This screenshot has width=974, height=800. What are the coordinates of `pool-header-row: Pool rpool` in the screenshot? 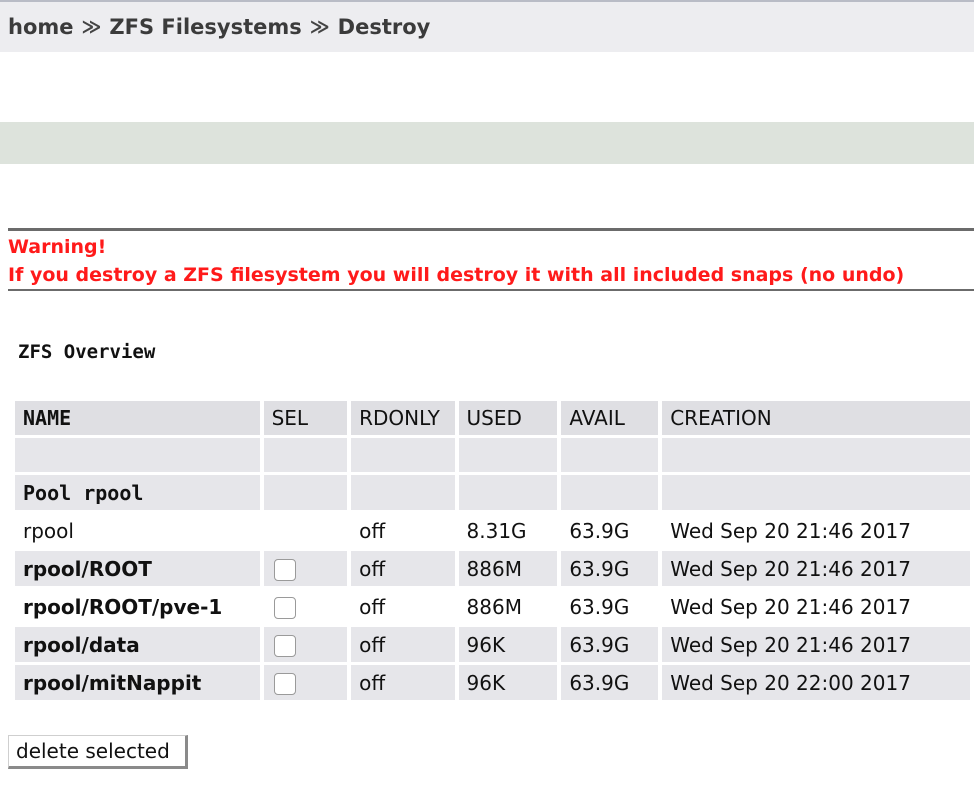 It's located at (492, 492).